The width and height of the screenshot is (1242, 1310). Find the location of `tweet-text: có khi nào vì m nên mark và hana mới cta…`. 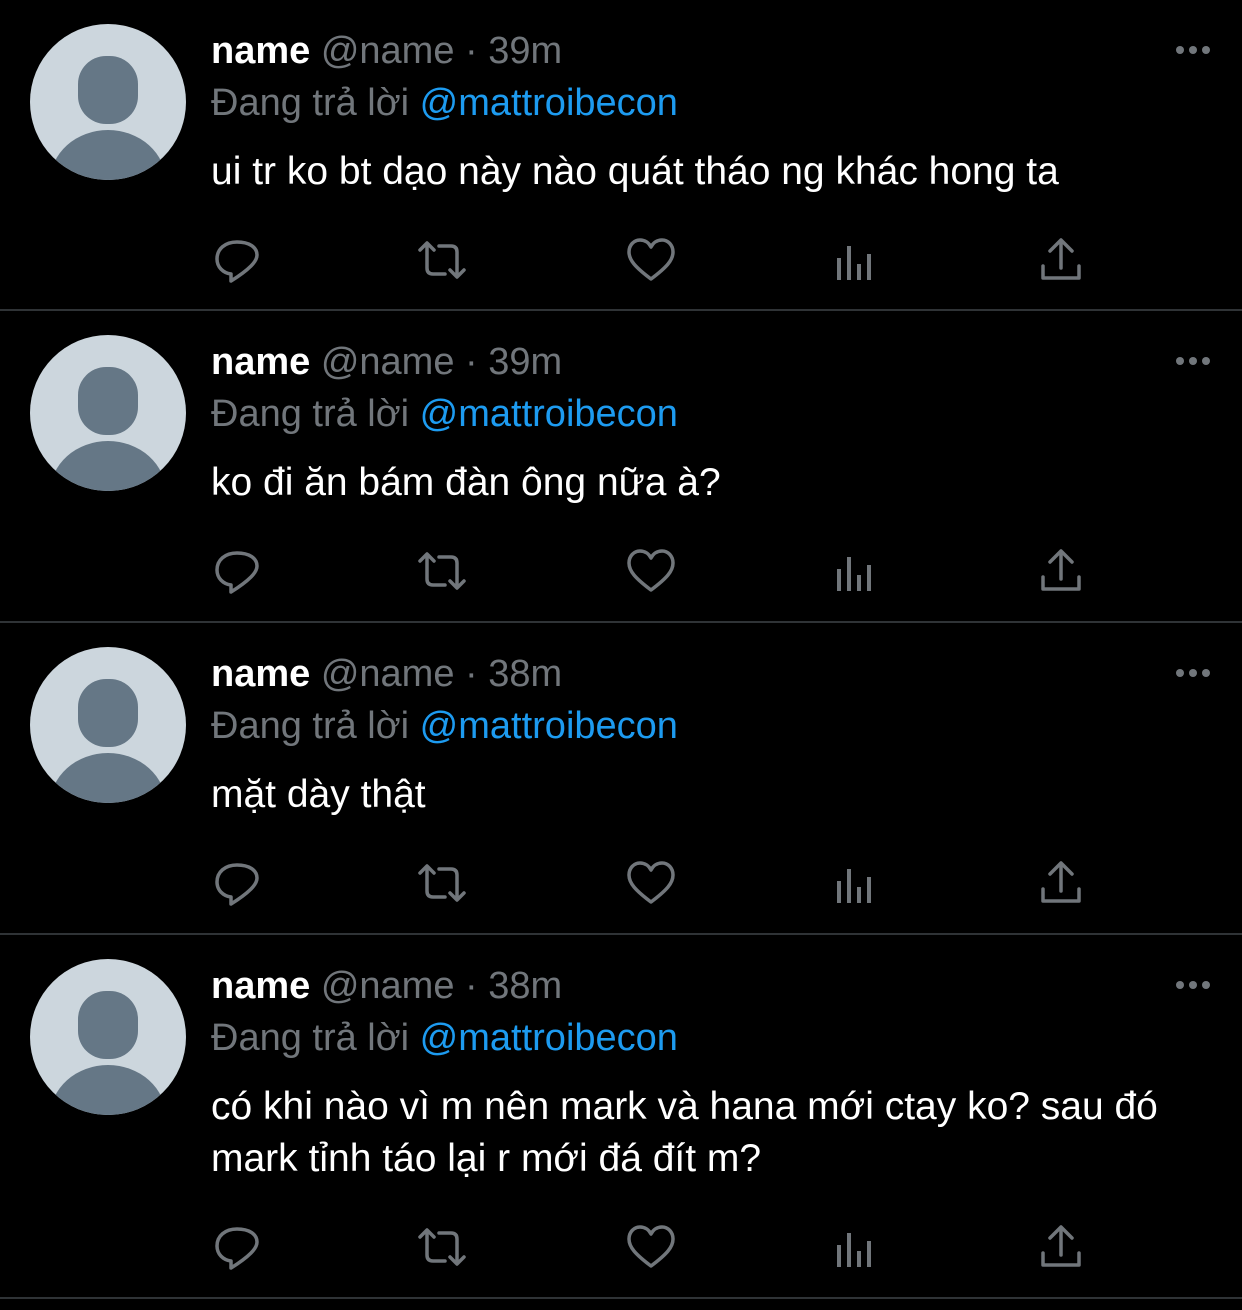

tweet-text: có khi nào vì m nên mark và hana mới cta… is located at coordinates (684, 1132).